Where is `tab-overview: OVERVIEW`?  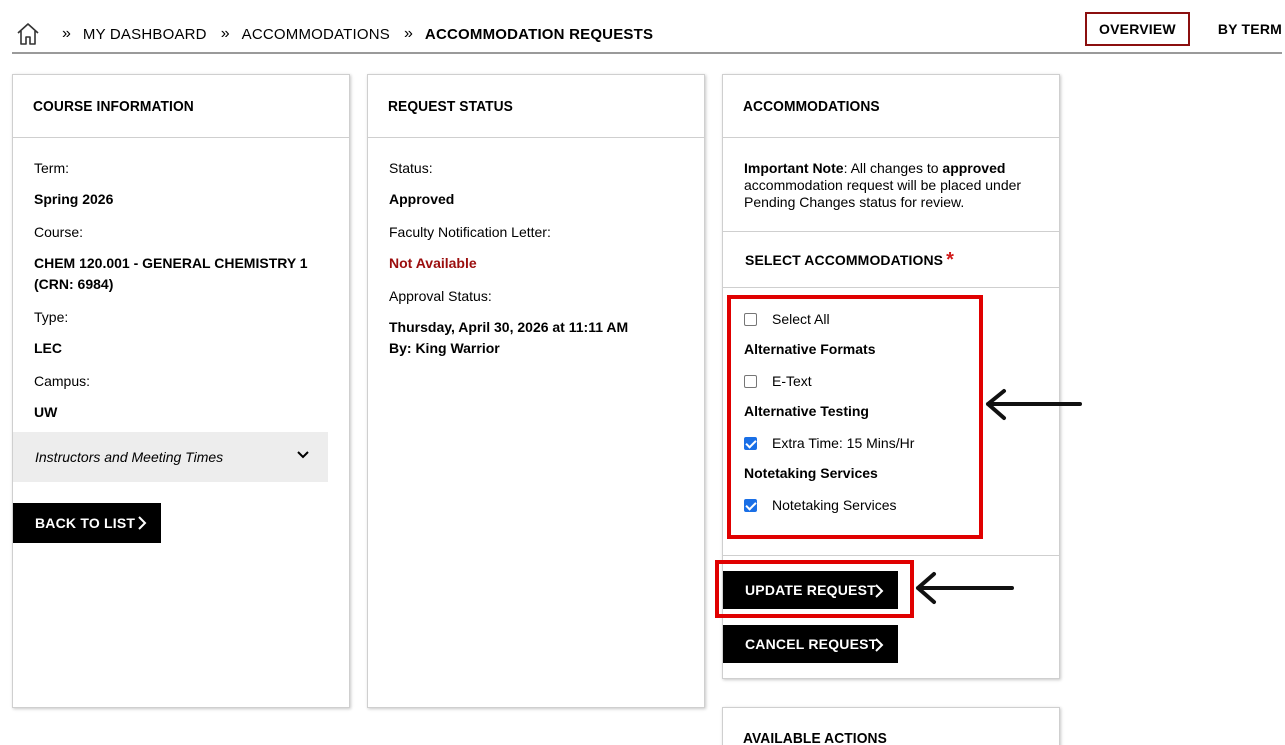 tab-overview: OVERVIEW is located at coordinates (1137, 29).